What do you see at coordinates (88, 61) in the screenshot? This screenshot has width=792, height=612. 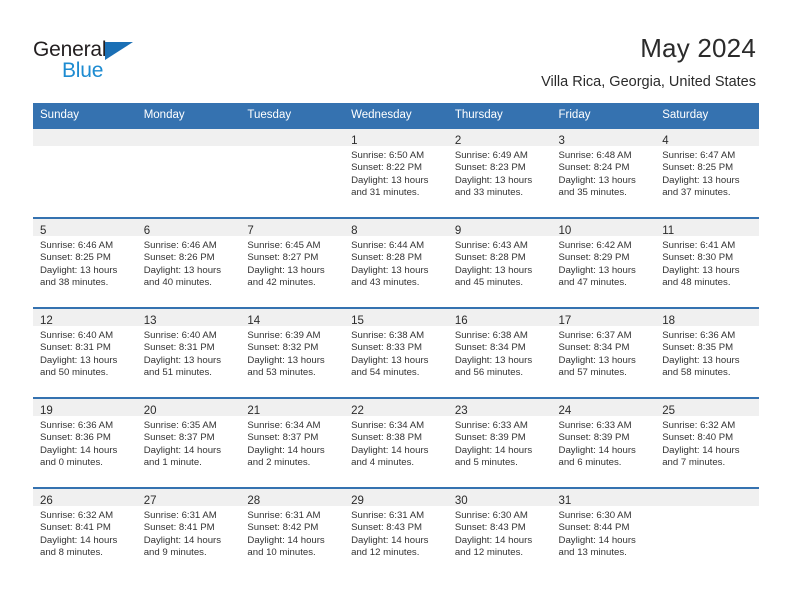 I see `general-blue-logo: General Blue` at bounding box center [88, 61].